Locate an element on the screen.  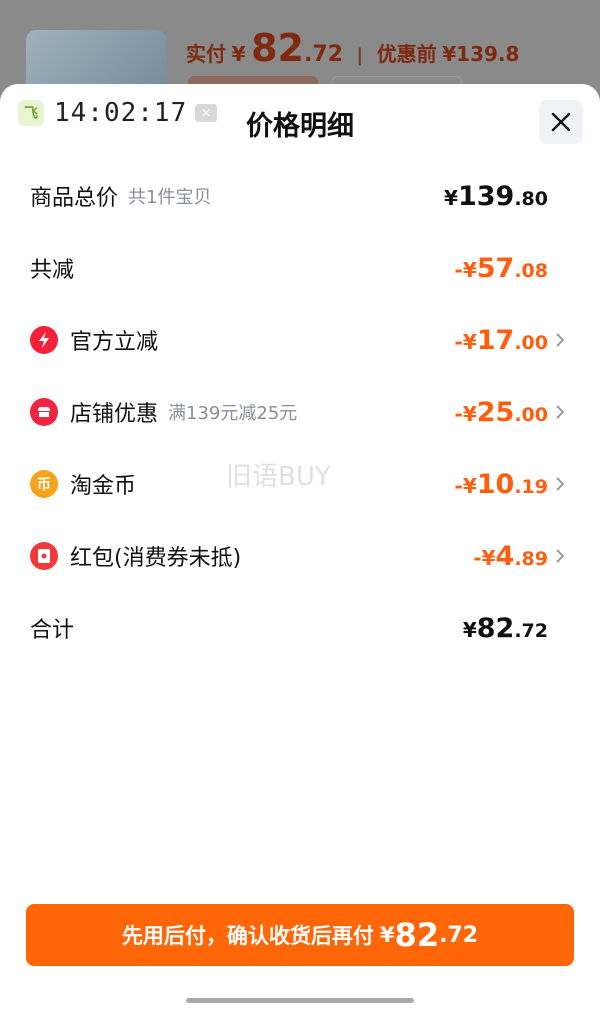
close-icon is located at coordinates (561, 122).